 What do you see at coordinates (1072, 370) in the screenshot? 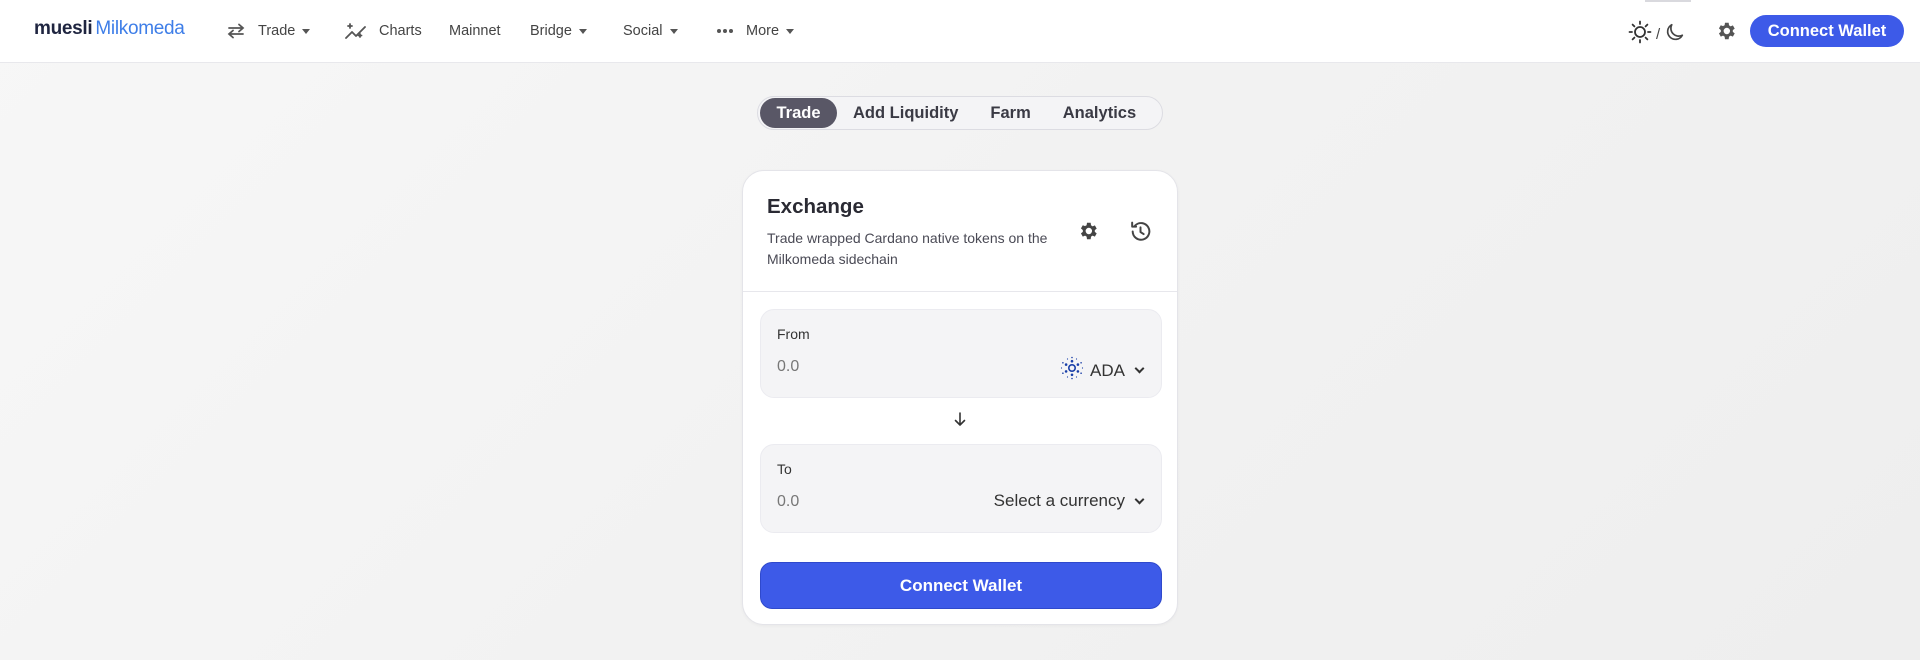
I see `cardano-icon` at bounding box center [1072, 370].